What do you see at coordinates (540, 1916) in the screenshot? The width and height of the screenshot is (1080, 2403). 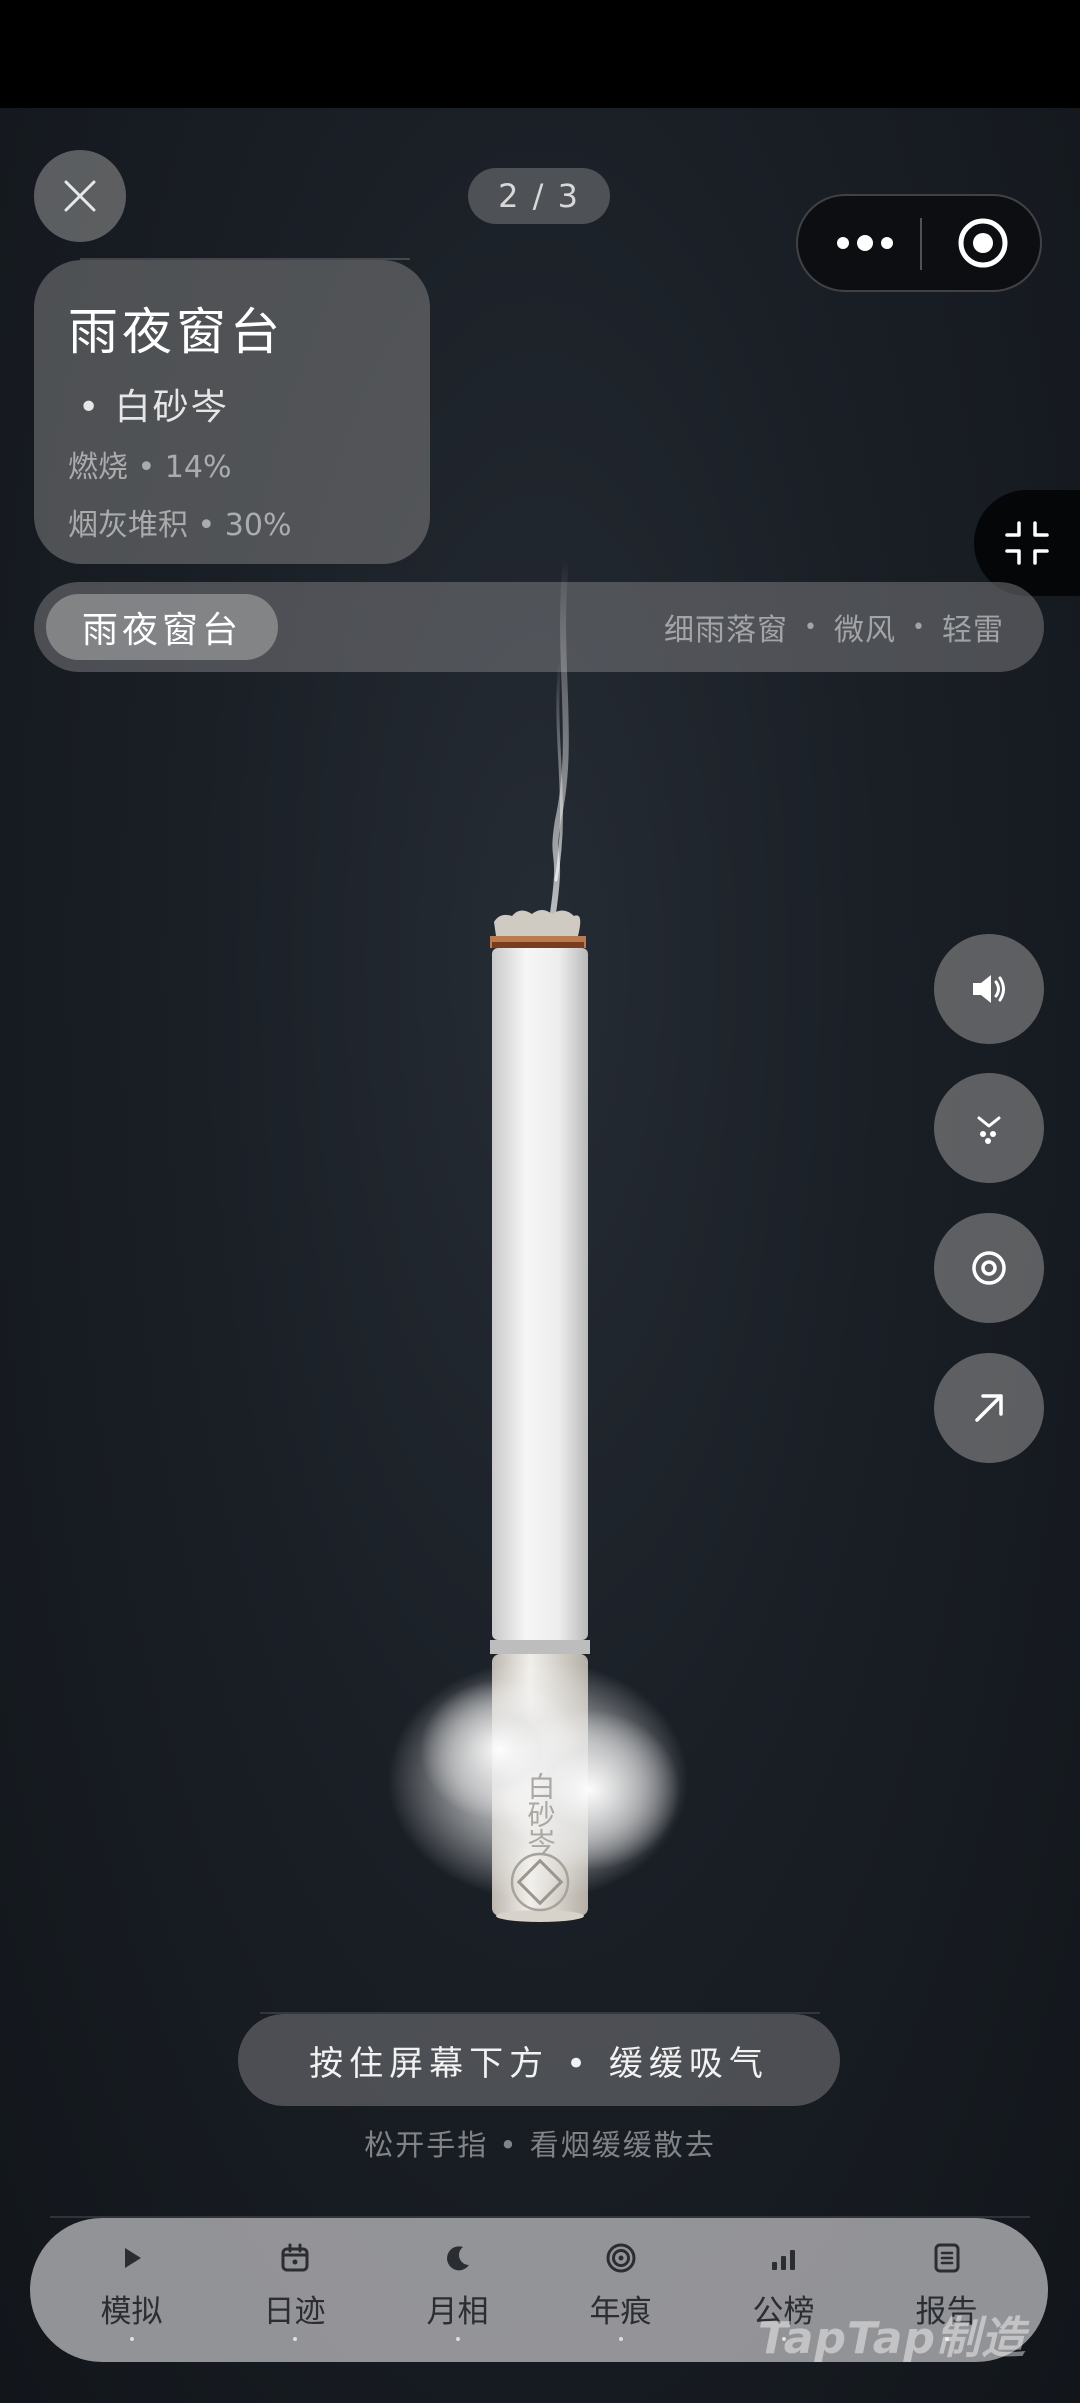 I see `filter-end` at bounding box center [540, 1916].